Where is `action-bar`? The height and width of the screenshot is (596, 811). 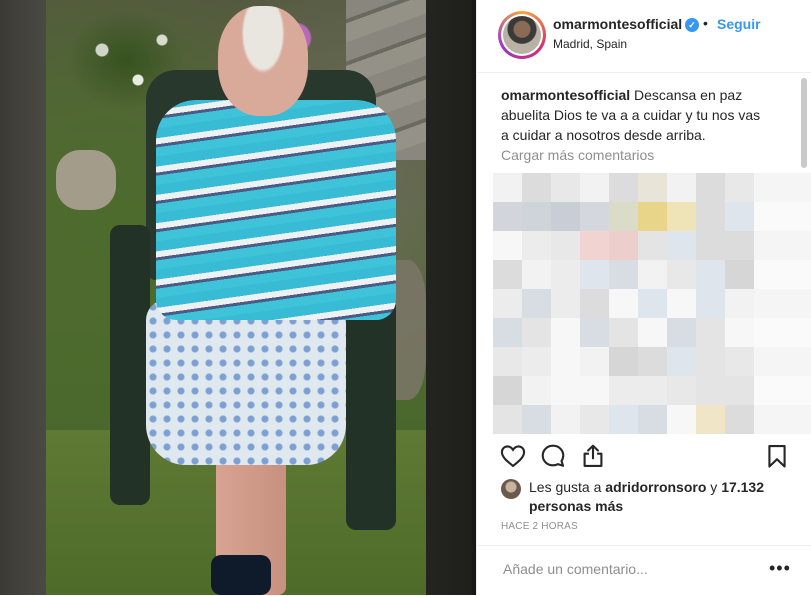
action-bar is located at coordinates (644, 458).